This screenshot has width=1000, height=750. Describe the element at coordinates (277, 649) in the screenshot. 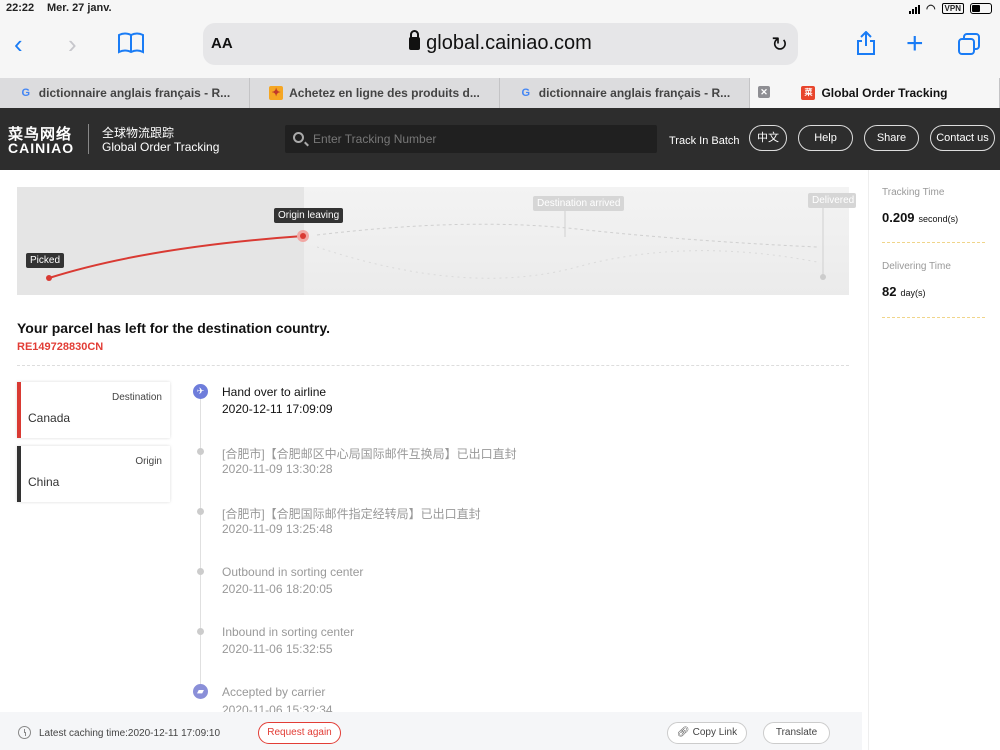

I see `event-time: 2020-11-06 15:32:55` at that location.